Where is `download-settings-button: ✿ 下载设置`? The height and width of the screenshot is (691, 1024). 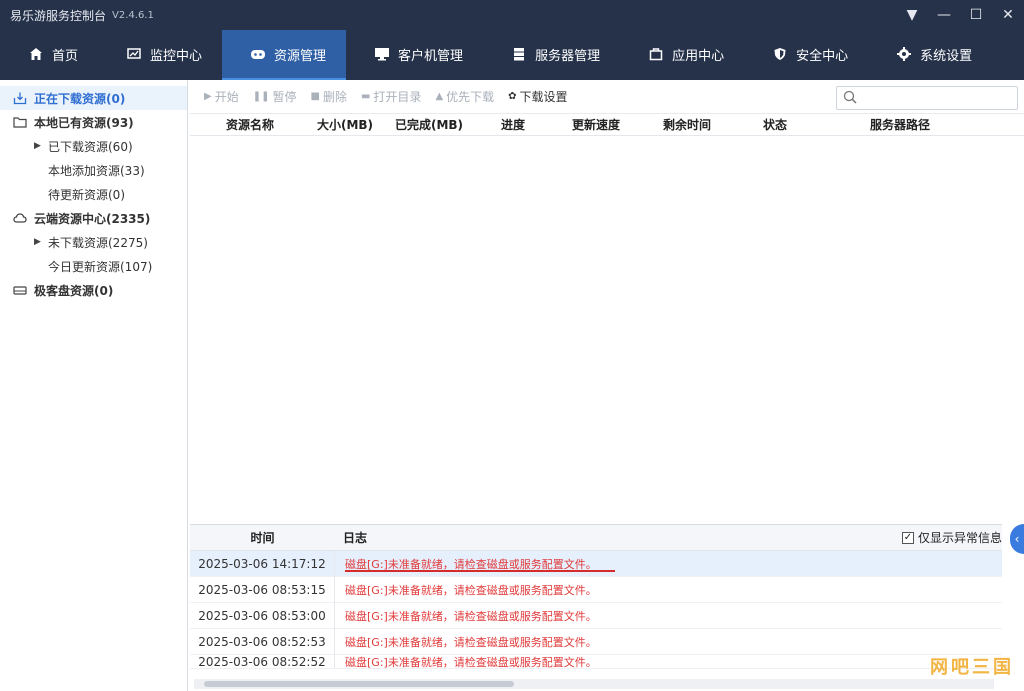 download-settings-button: ✿ 下载设置 is located at coordinates (537, 97).